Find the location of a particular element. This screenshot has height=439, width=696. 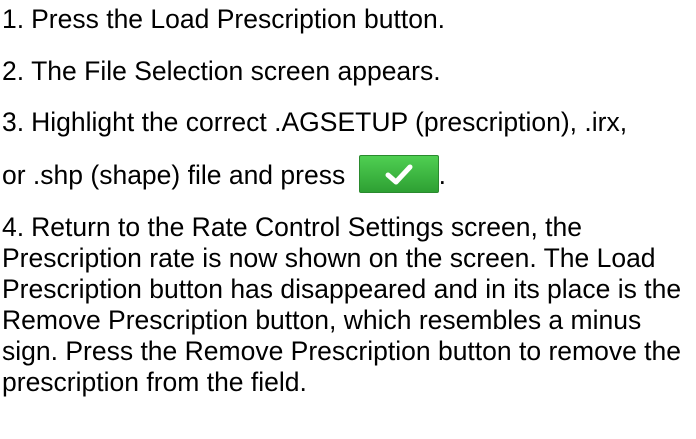

step-1: 1. Press the Load Prescription button. is located at coordinates (223, 19).